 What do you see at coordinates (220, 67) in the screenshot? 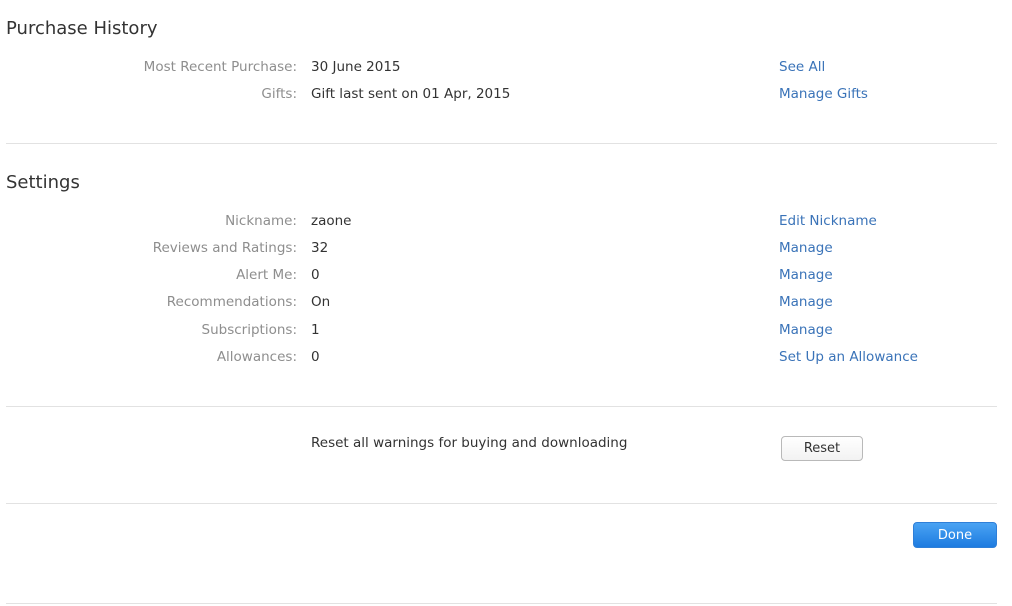
I see `most-recent-purchase-label: Most Recent Purchase:` at bounding box center [220, 67].